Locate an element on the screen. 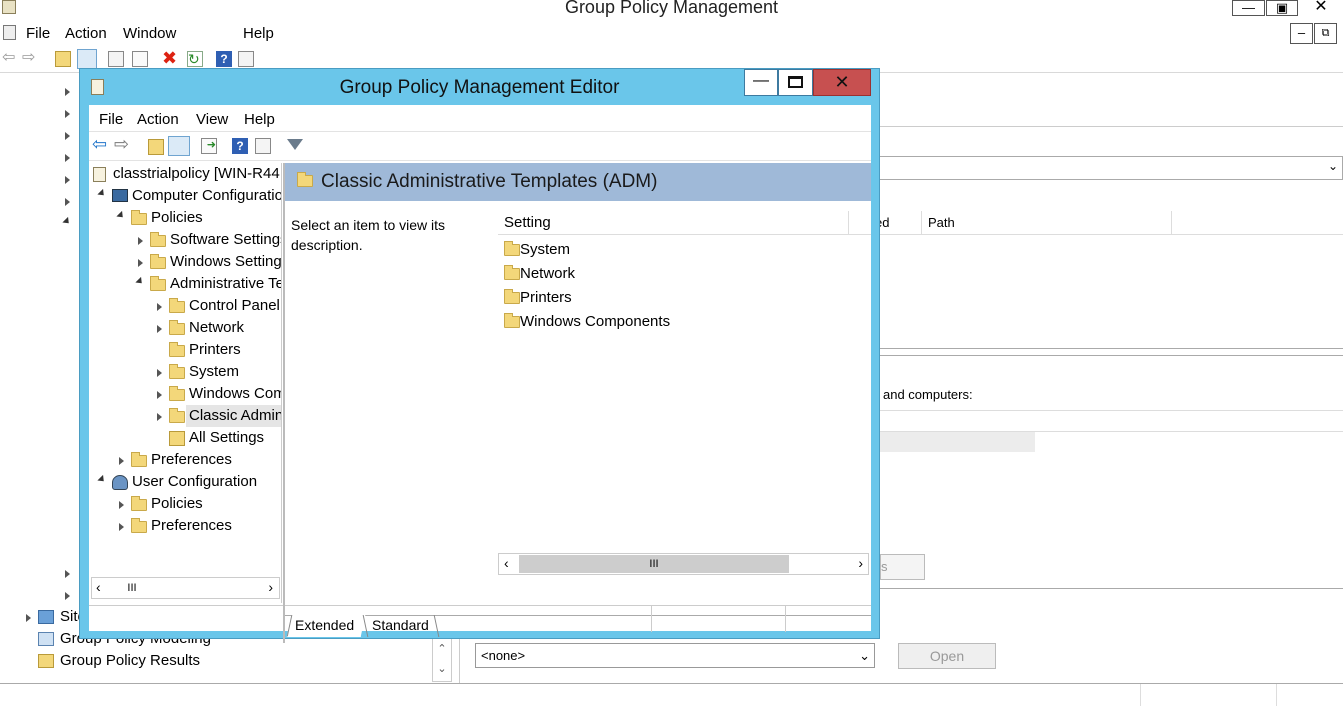  gpm-menu-help: Help is located at coordinates (258, 33).